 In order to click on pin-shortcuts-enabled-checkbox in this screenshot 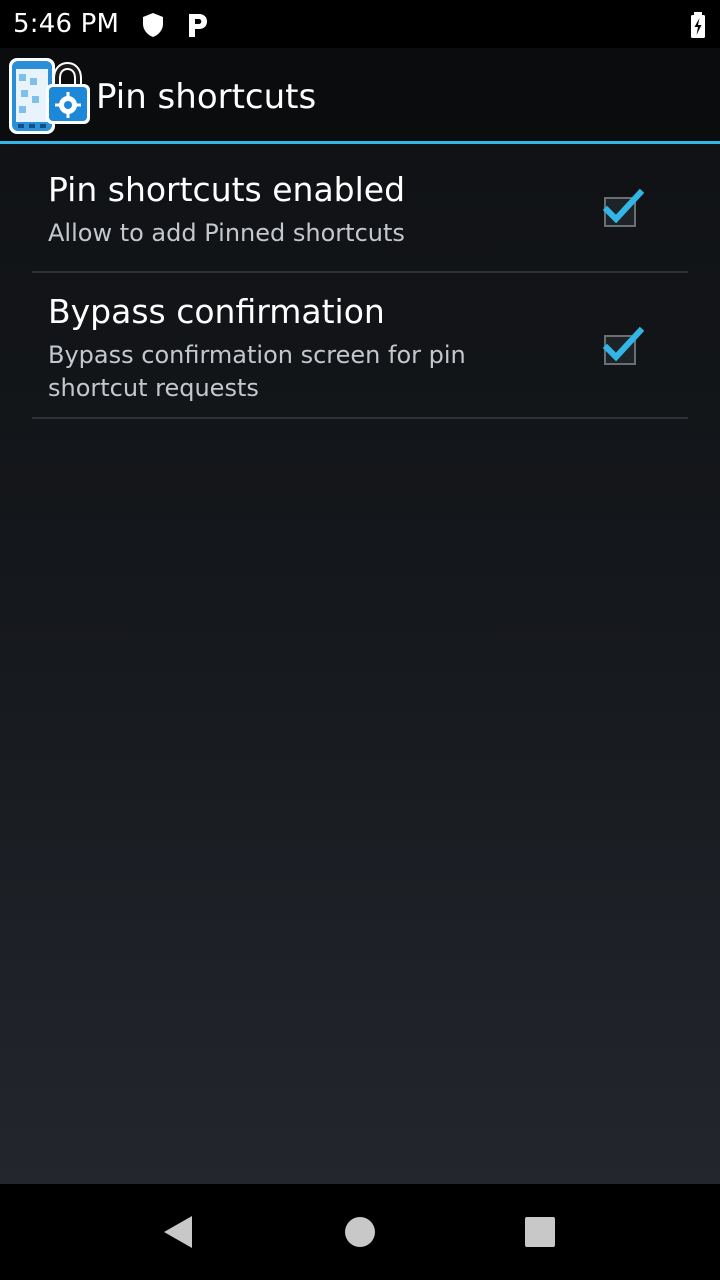, I will do `click(621, 209)`.